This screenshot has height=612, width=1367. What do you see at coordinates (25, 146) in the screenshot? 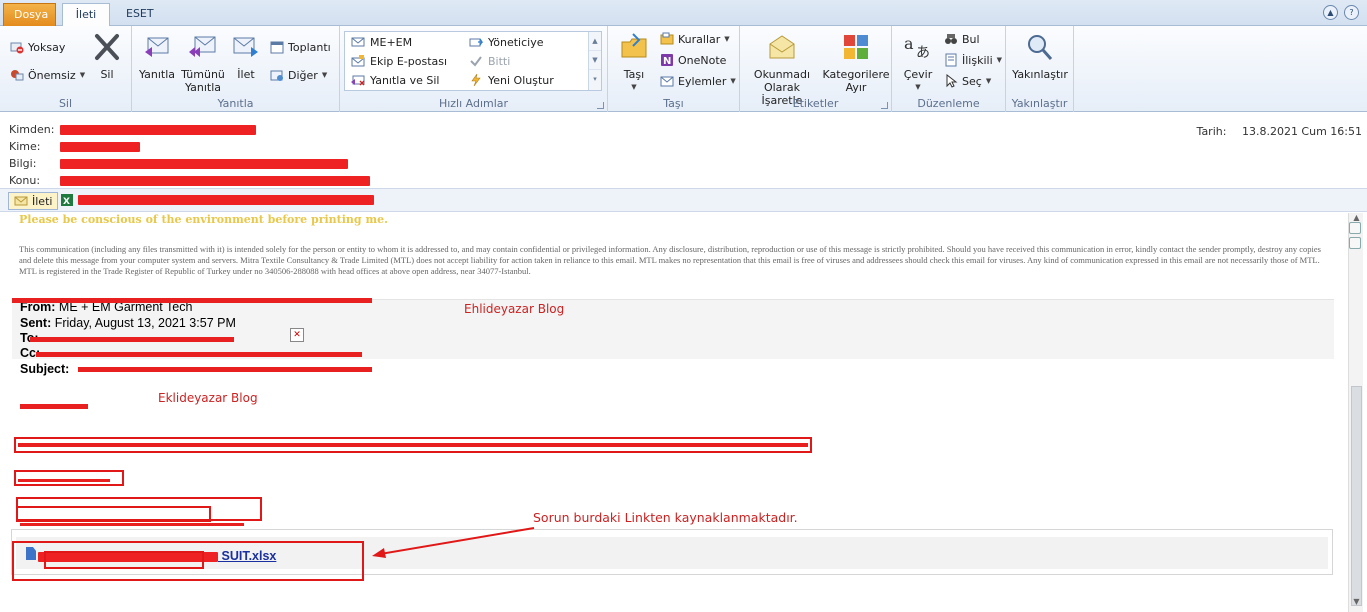
I see `to-label: Kime:` at bounding box center [25, 146].